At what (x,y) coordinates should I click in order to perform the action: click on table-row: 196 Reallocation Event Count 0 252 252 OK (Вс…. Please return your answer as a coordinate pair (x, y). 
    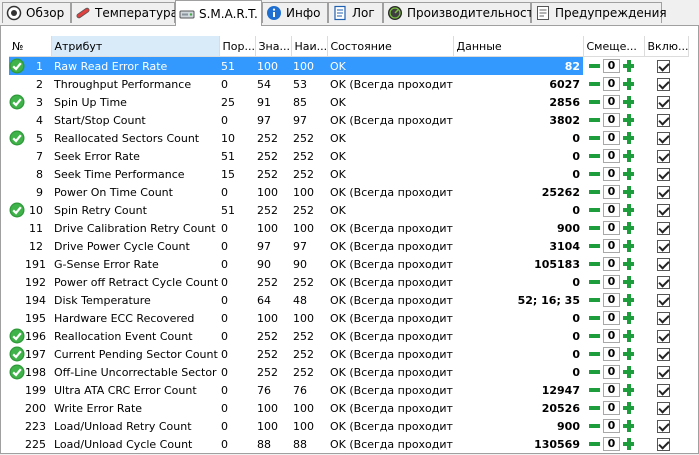
    Looking at the image, I should click on (348, 336).